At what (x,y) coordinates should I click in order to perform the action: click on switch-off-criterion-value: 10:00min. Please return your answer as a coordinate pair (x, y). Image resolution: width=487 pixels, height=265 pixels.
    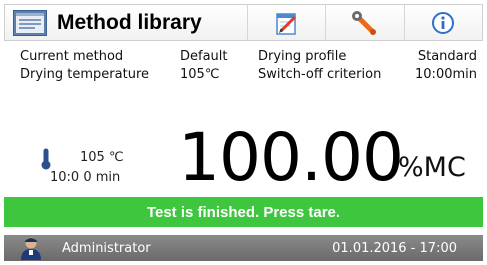
    Looking at the image, I should click on (446, 74).